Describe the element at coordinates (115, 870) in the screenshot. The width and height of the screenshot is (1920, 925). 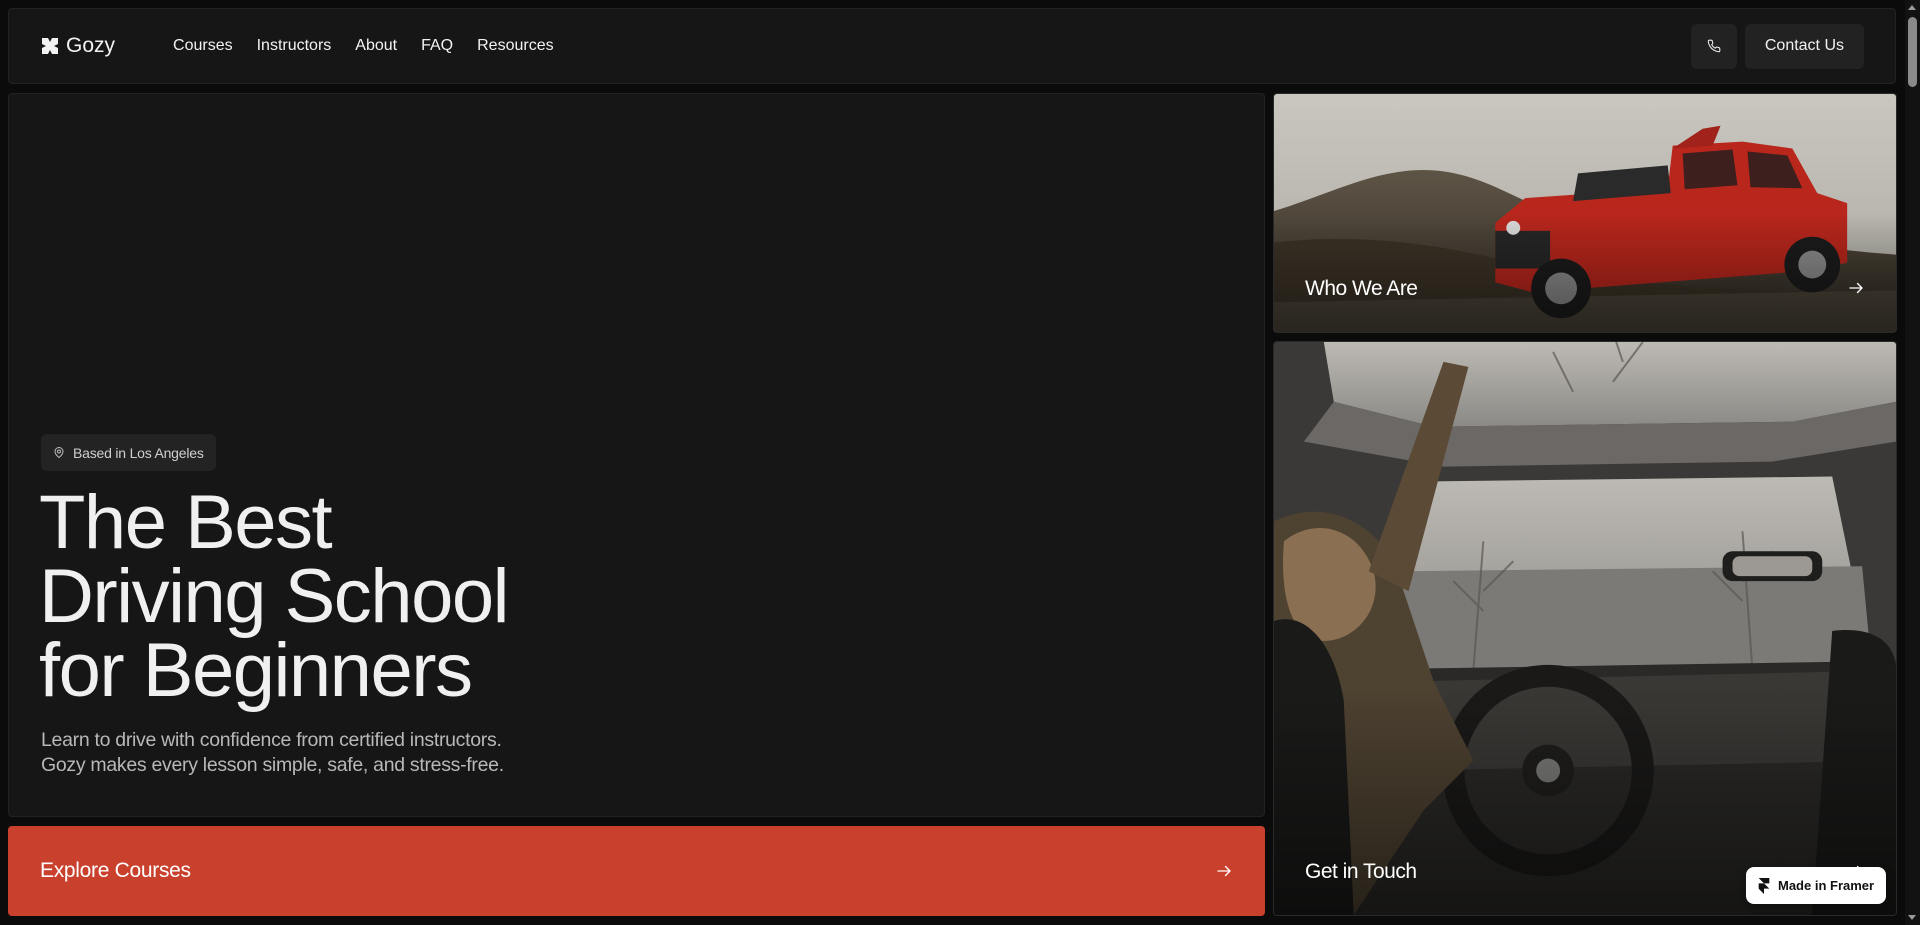
I see `explore-courses-label: Explore Courses` at that location.